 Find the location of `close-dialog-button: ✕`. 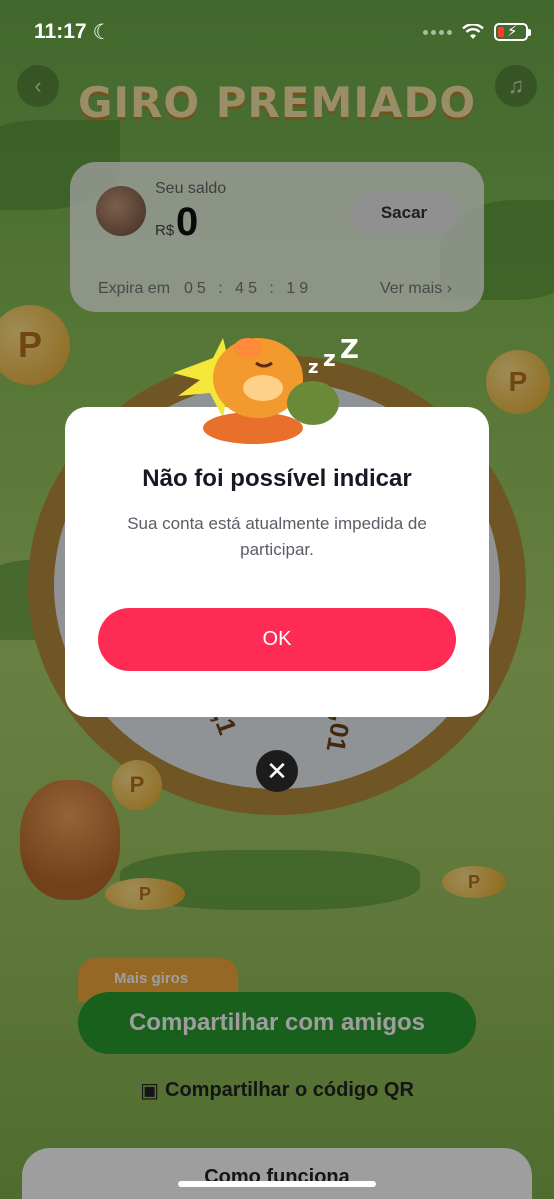

close-dialog-button: ✕ is located at coordinates (277, 771).